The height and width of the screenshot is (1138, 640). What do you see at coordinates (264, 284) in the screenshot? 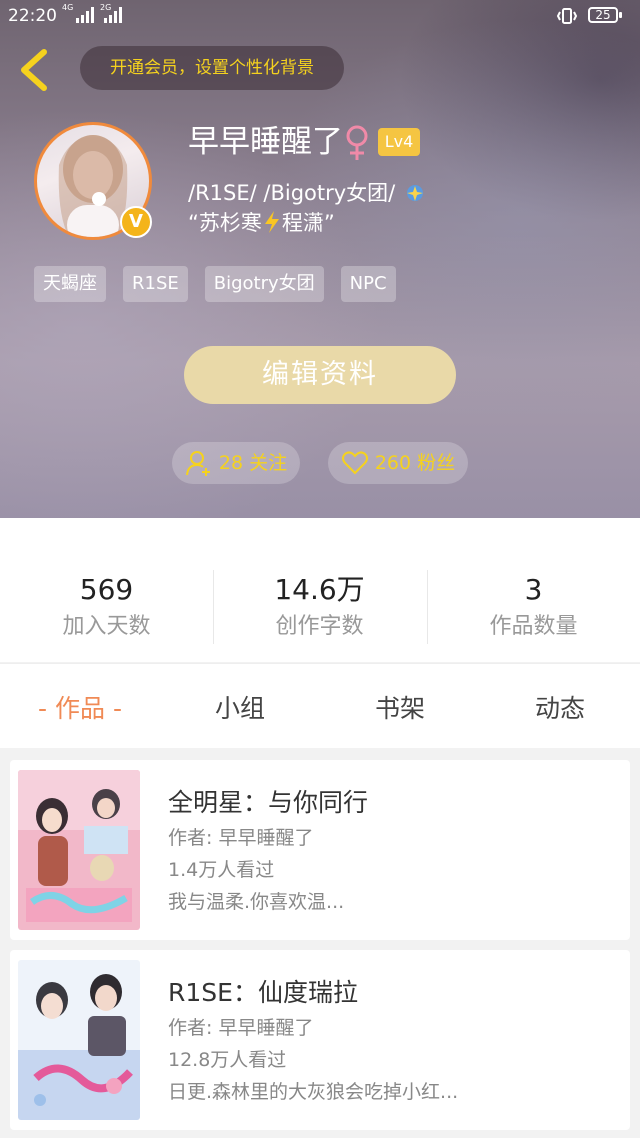
I see `tag-item: Bigotry女团` at bounding box center [264, 284].